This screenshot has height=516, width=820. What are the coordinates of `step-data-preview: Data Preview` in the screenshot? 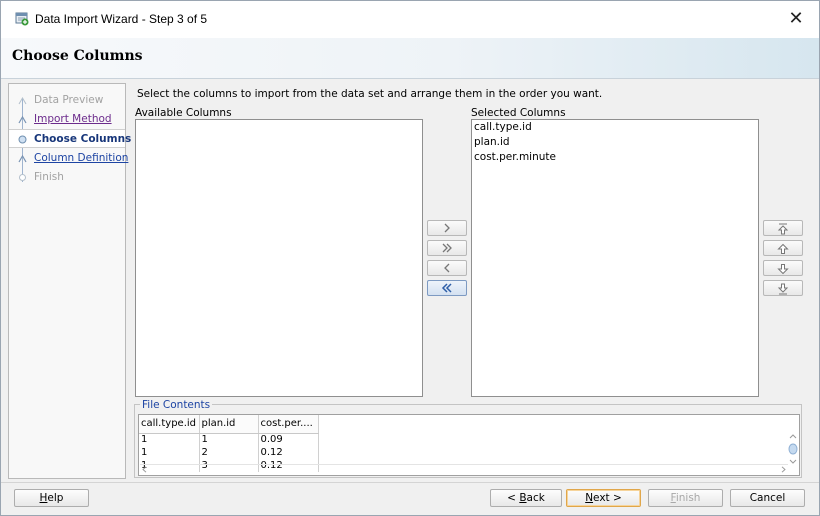 It's located at (67, 100).